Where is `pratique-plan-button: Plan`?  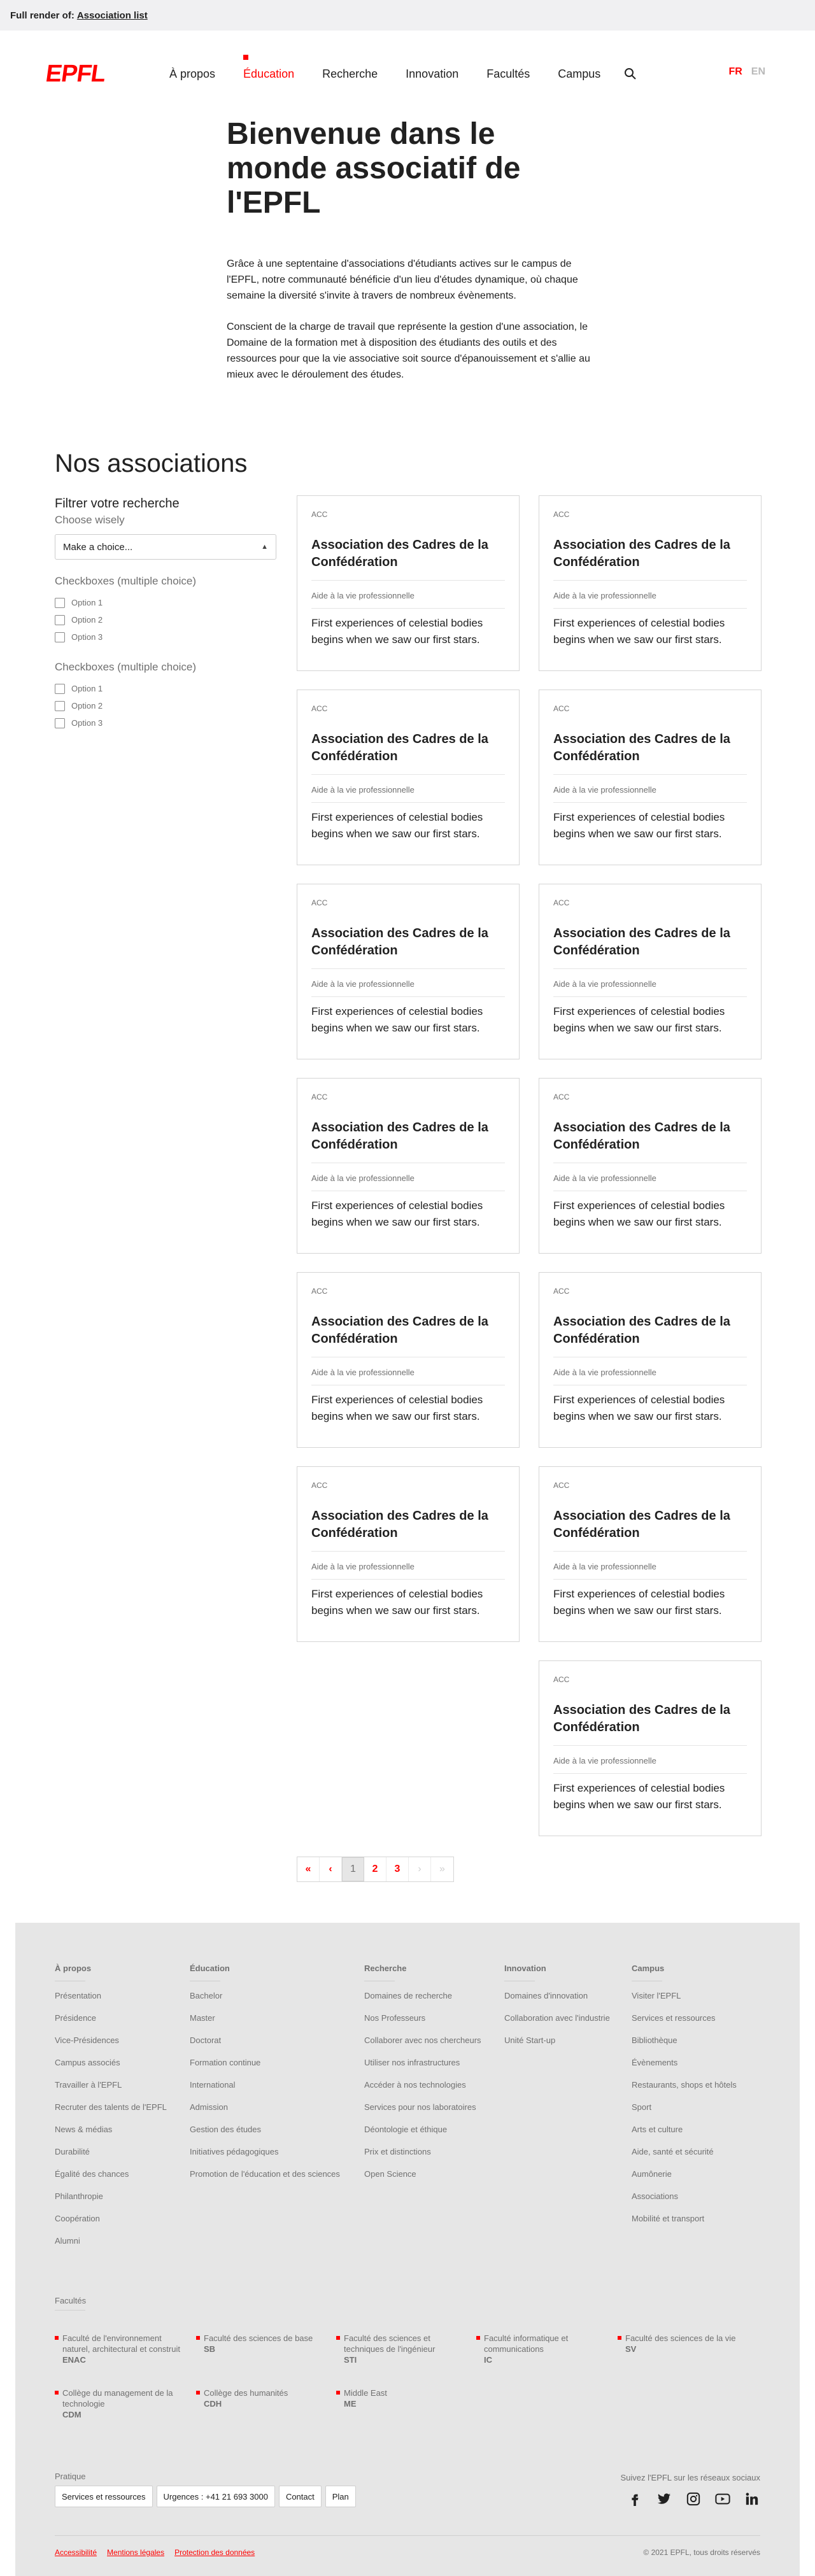 pratique-plan-button: Plan is located at coordinates (340, 2496).